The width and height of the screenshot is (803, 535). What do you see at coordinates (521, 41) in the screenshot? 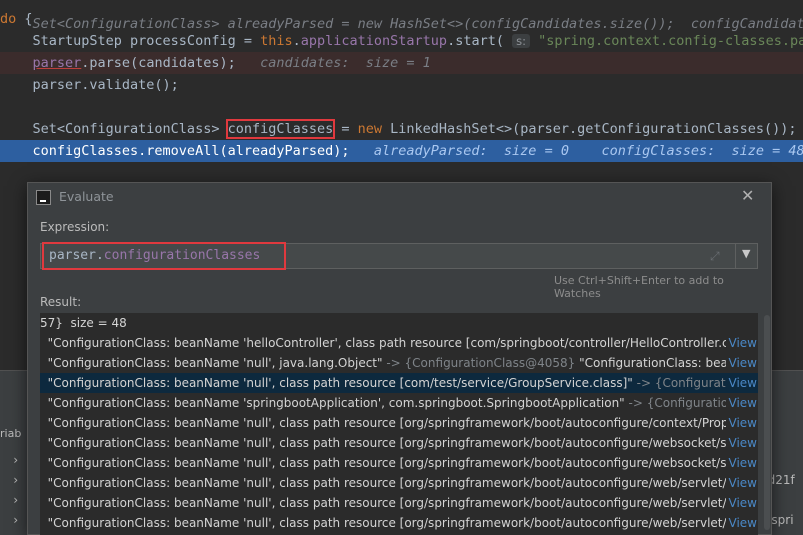
I see `parameter-hint: s:` at bounding box center [521, 41].